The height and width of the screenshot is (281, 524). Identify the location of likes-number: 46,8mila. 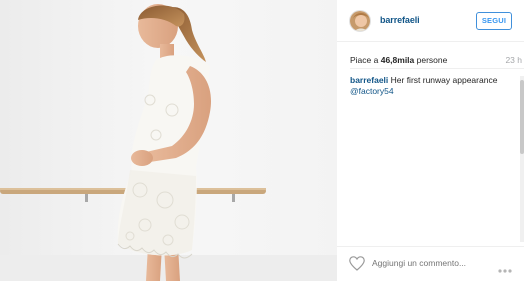
(397, 60).